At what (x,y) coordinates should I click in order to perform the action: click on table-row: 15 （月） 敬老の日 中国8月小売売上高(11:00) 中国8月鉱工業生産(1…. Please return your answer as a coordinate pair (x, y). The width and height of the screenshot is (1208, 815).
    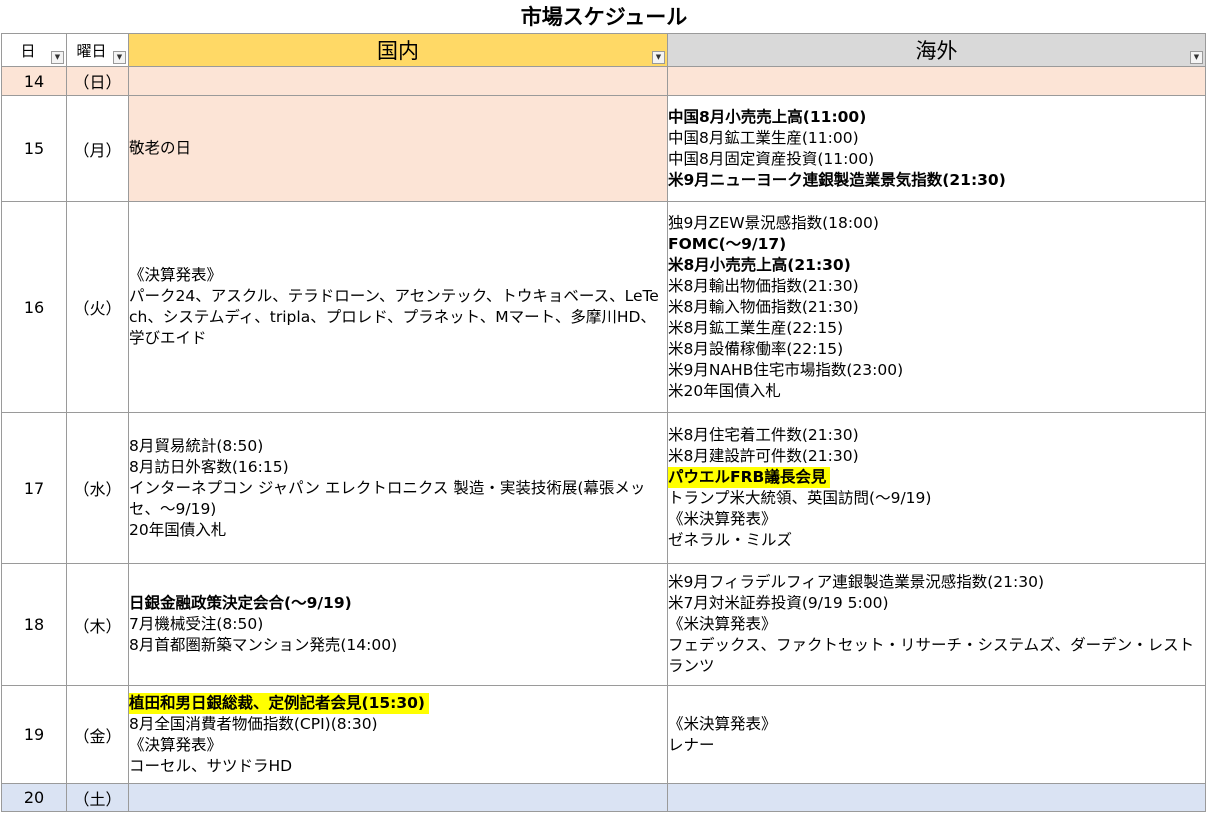
    Looking at the image, I should click on (603, 148).